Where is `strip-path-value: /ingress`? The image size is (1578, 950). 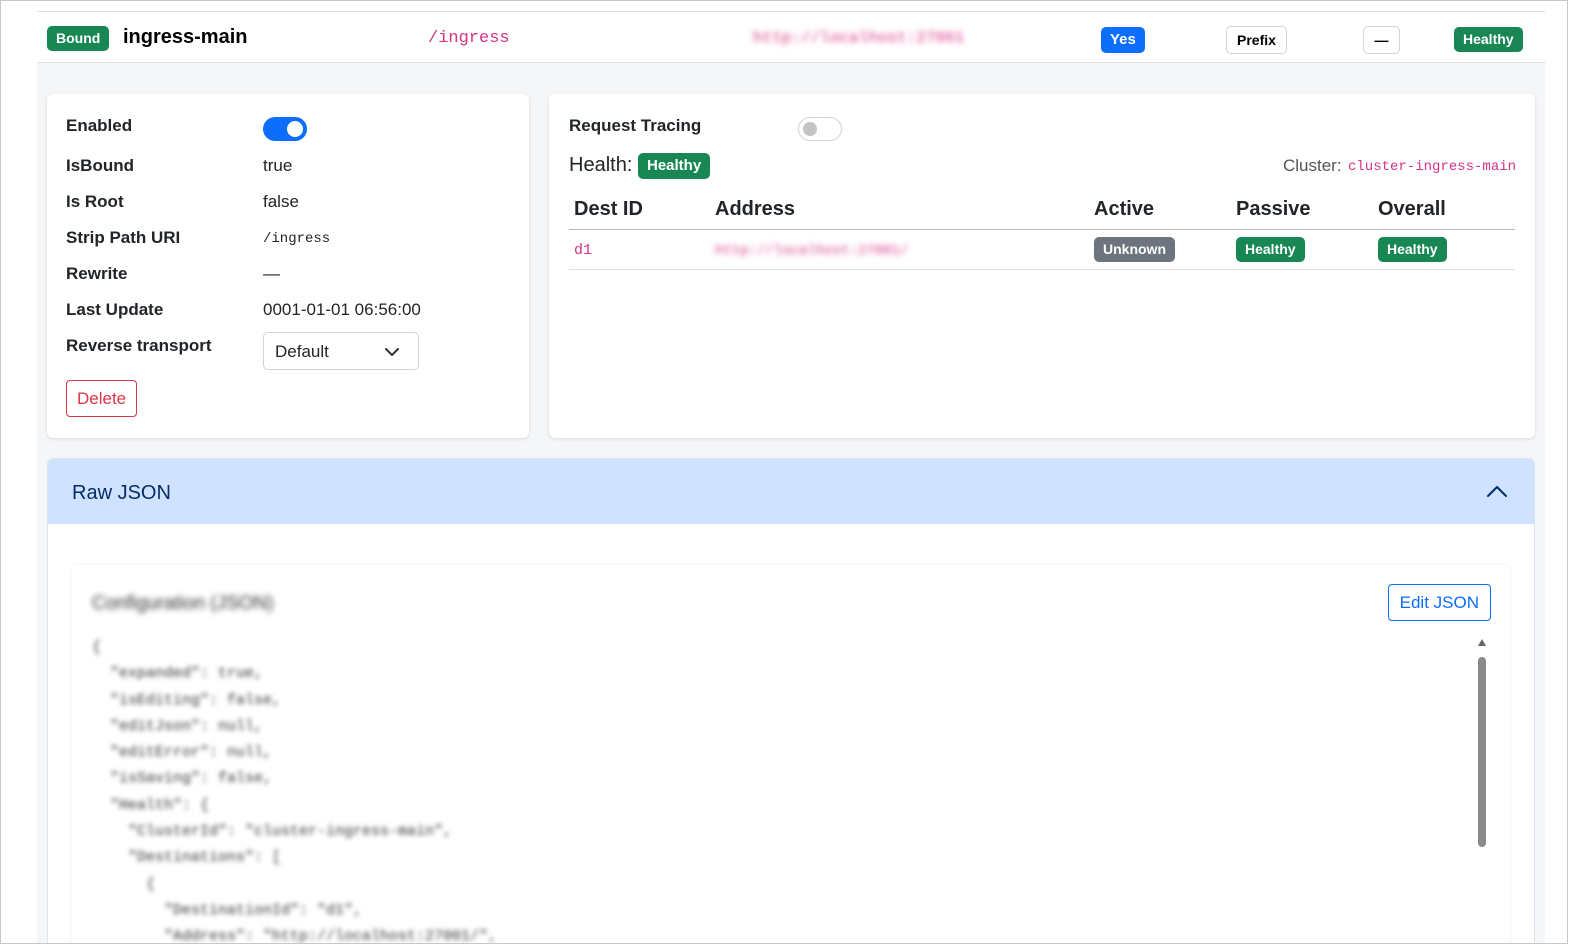
strip-path-value: /ingress is located at coordinates (297, 239).